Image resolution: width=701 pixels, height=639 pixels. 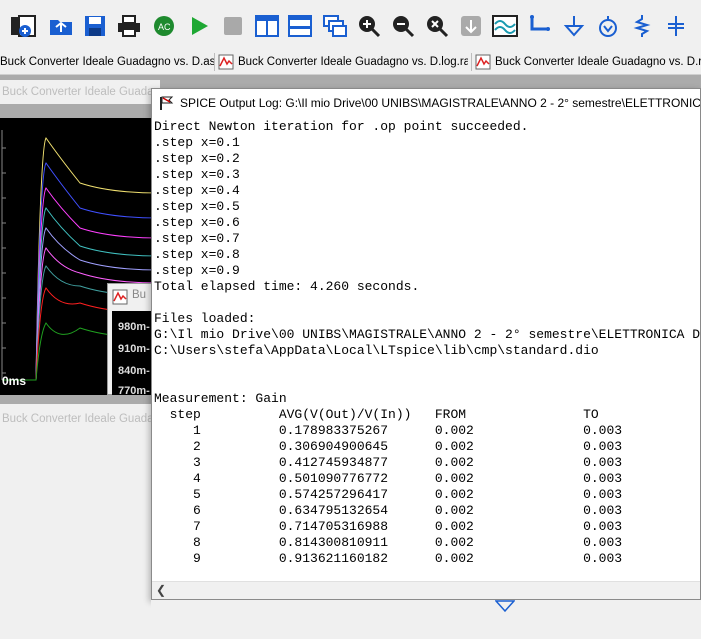 I want to click on log-line: .step x=0.4, so click(x=197, y=190).